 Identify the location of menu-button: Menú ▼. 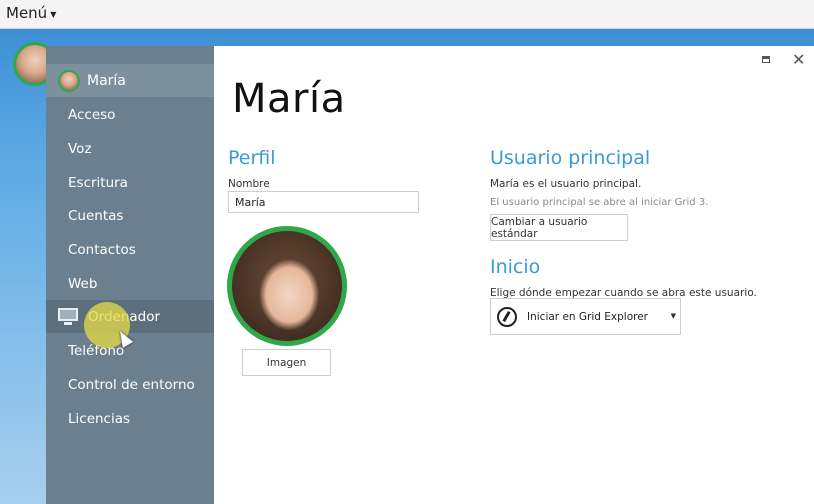
(31, 13).